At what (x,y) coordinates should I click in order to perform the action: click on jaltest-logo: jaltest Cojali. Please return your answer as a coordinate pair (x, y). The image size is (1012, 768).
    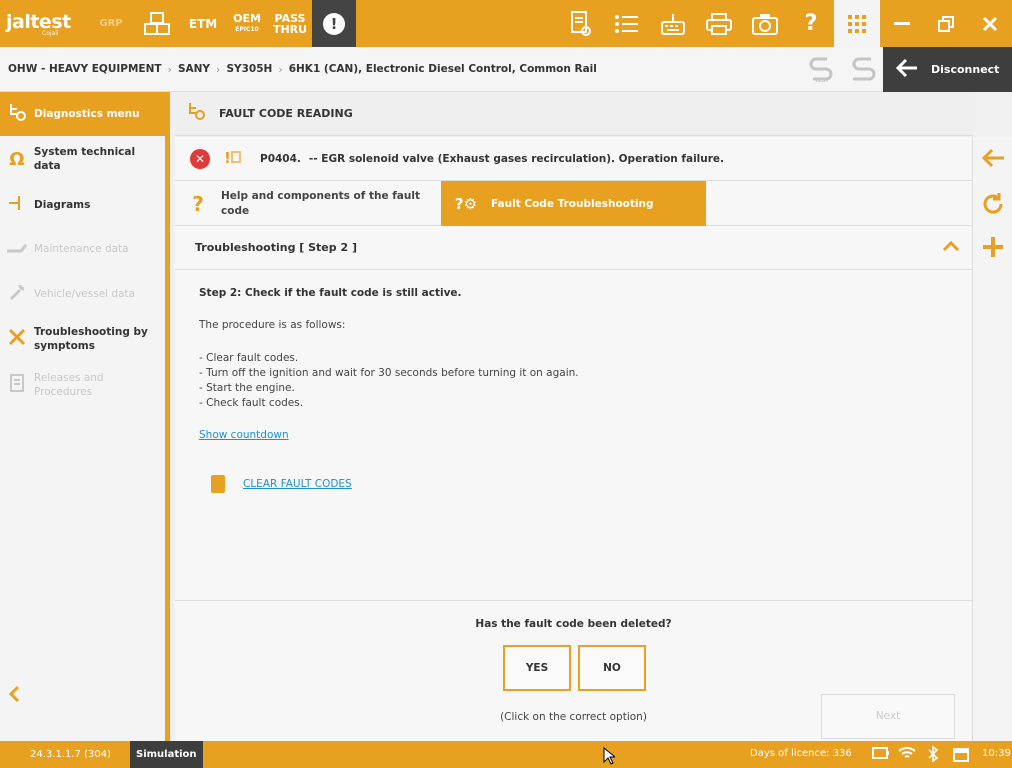
    Looking at the image, I should click on (44, 23).